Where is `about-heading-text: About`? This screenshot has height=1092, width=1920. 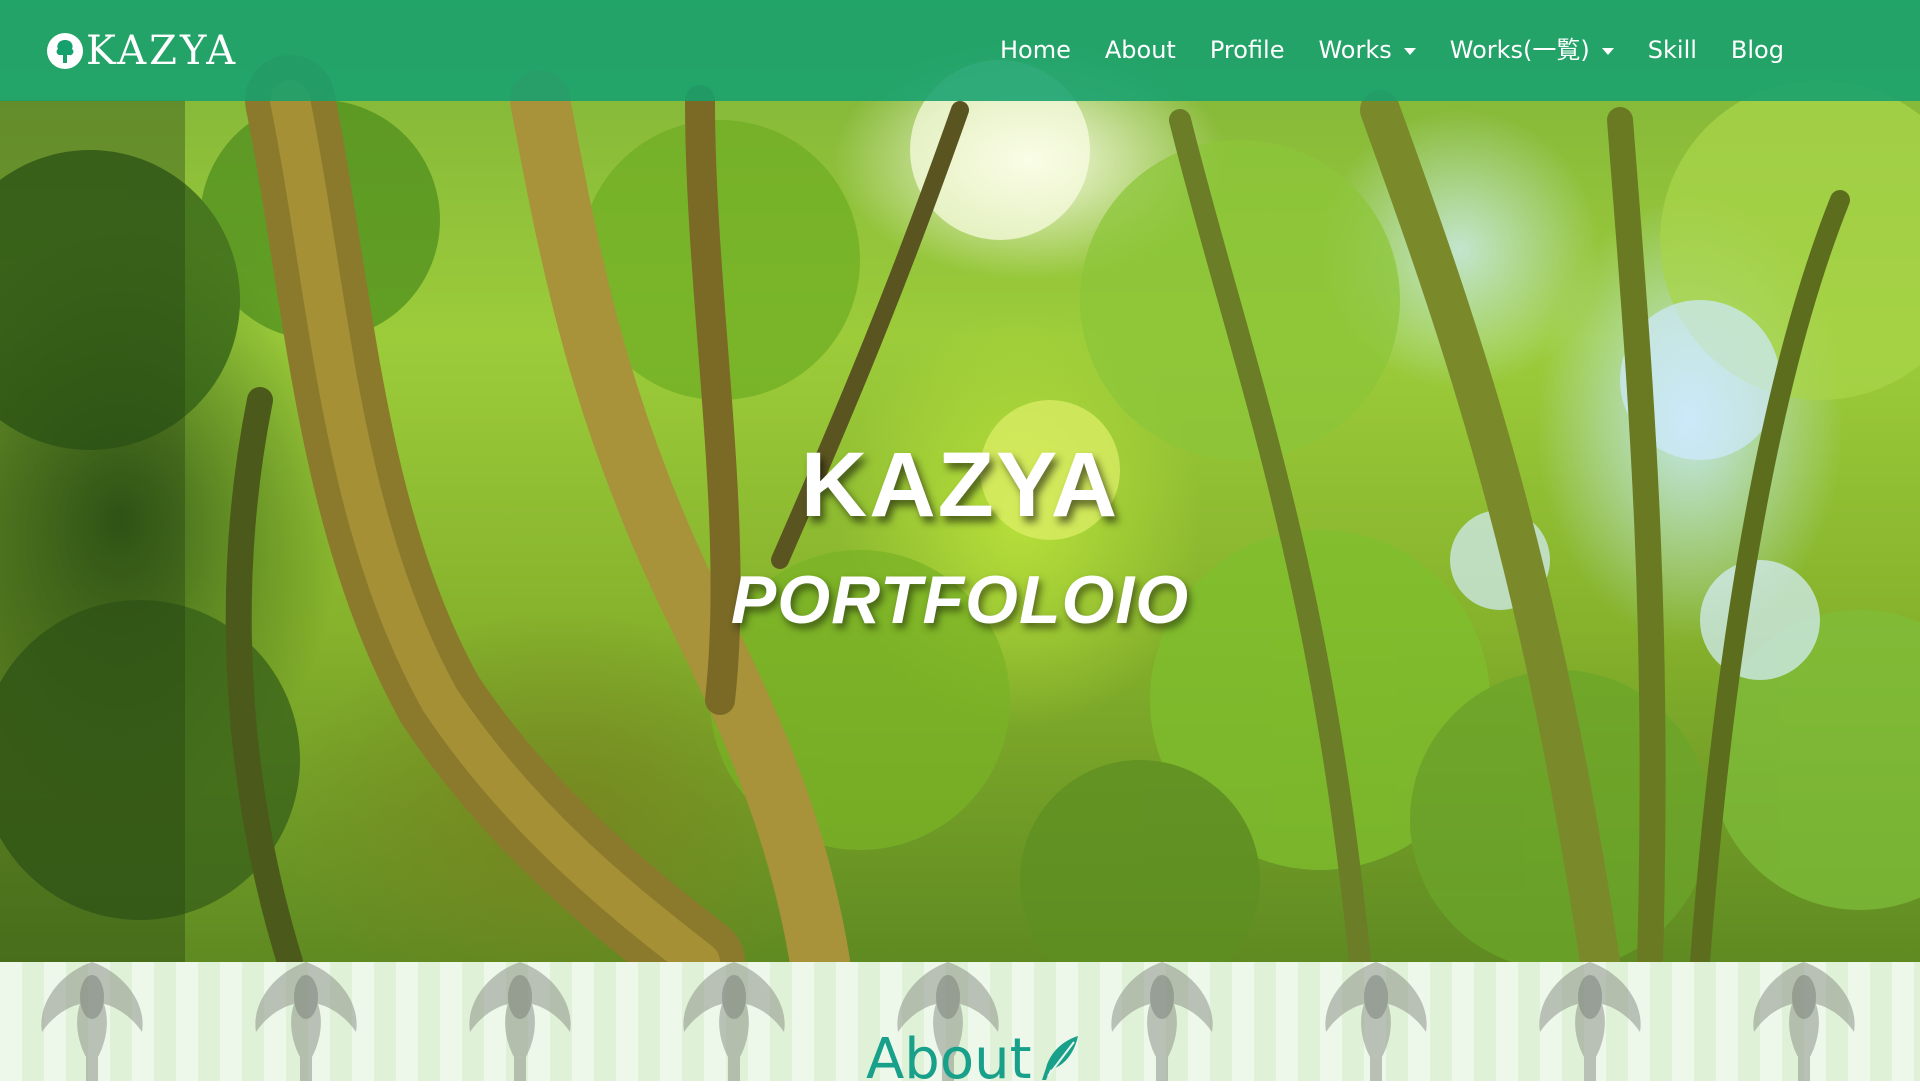 about-heading-text: About is located at coordinates (949, 1059).